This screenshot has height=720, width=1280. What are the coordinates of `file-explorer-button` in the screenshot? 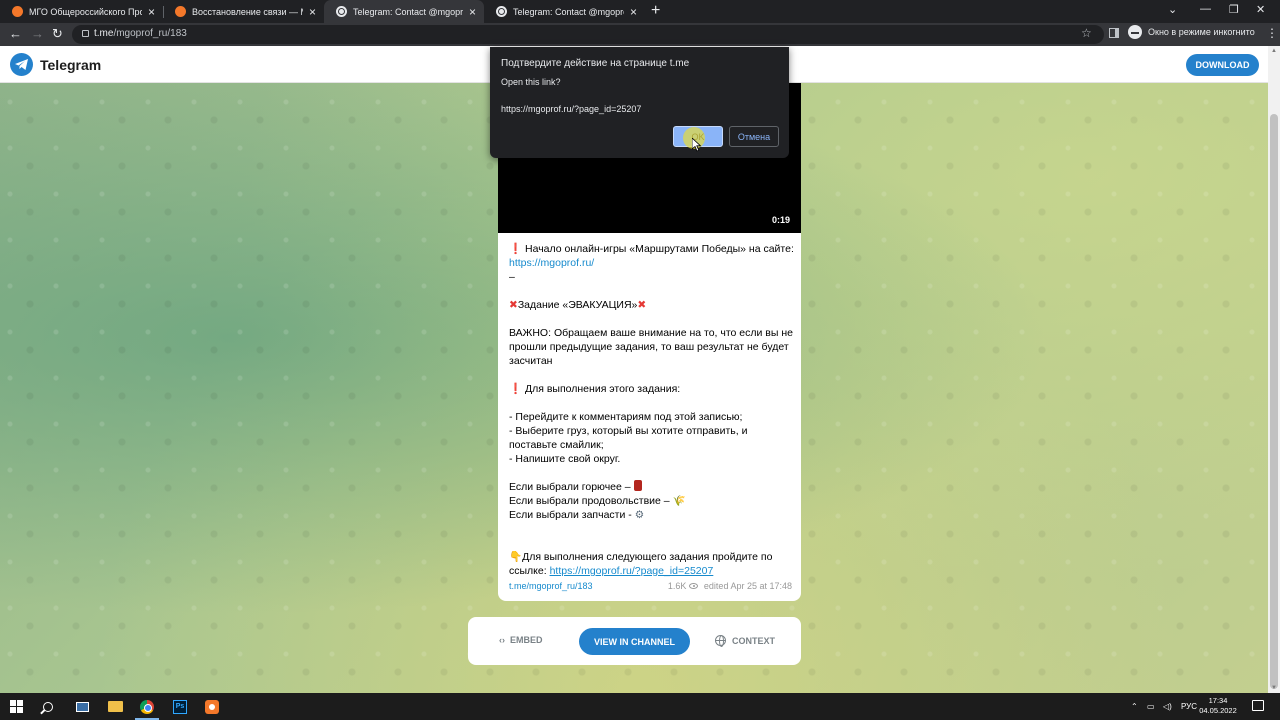 It's located at (115, 706).